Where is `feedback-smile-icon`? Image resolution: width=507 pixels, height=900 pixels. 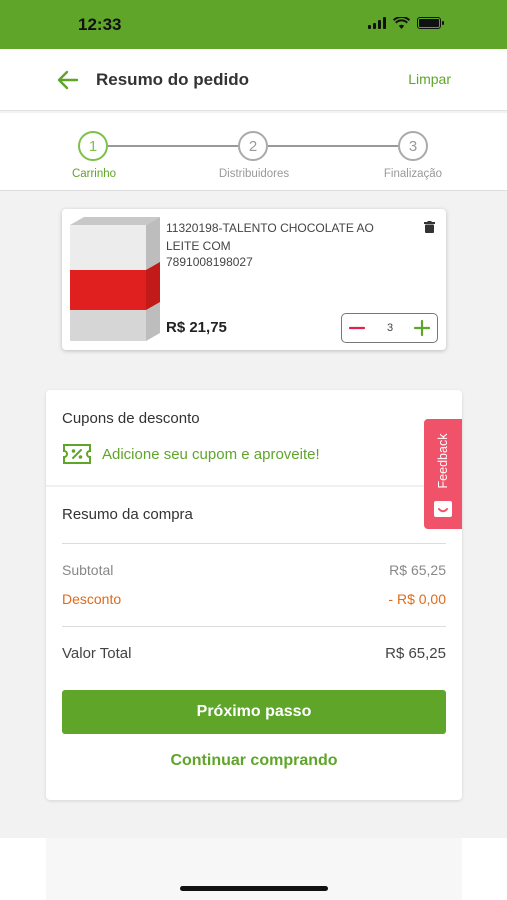 feedback-smile-icon is located at coordinates (443, 509).